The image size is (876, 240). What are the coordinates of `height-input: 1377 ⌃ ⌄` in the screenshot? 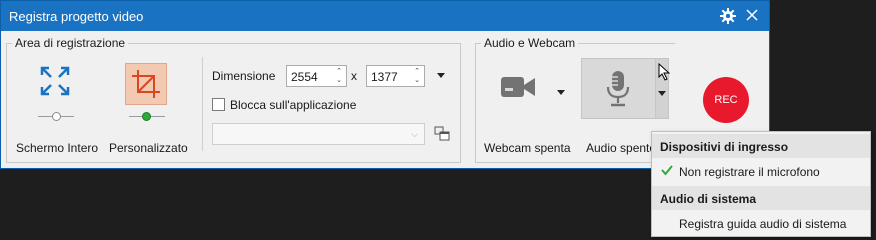 It's located at (395, 76).